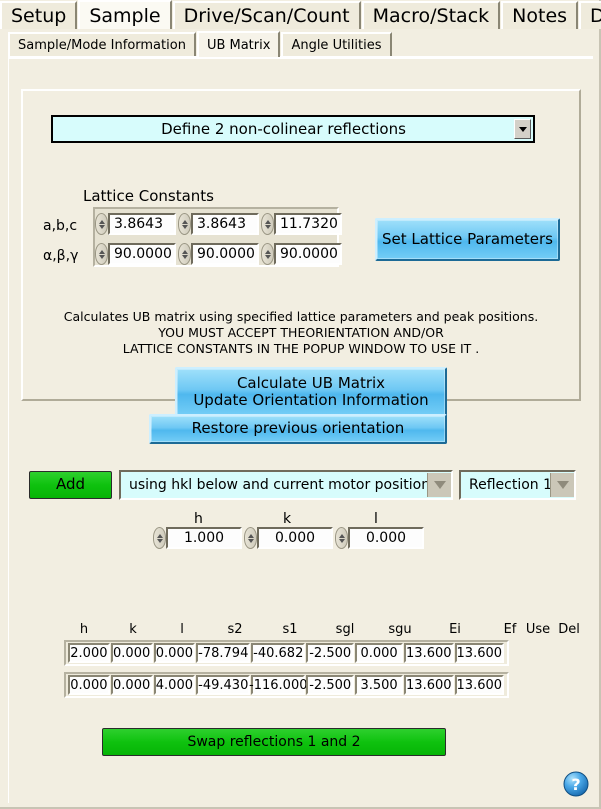 The image size is (601, 809). Describe the element at coordinates (101, 254) in the screenshot. I see `lattice-alpha-spinner` at that location.